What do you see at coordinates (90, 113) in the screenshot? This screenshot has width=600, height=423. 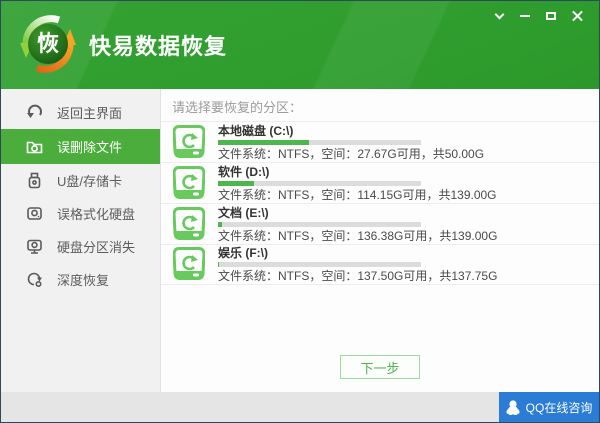 I see `sidebar-item-label: 返回主界面` at bounding box center [90, 113].